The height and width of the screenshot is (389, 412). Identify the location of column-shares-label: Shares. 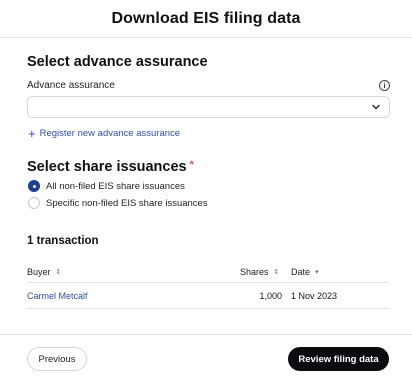
(254, 271).